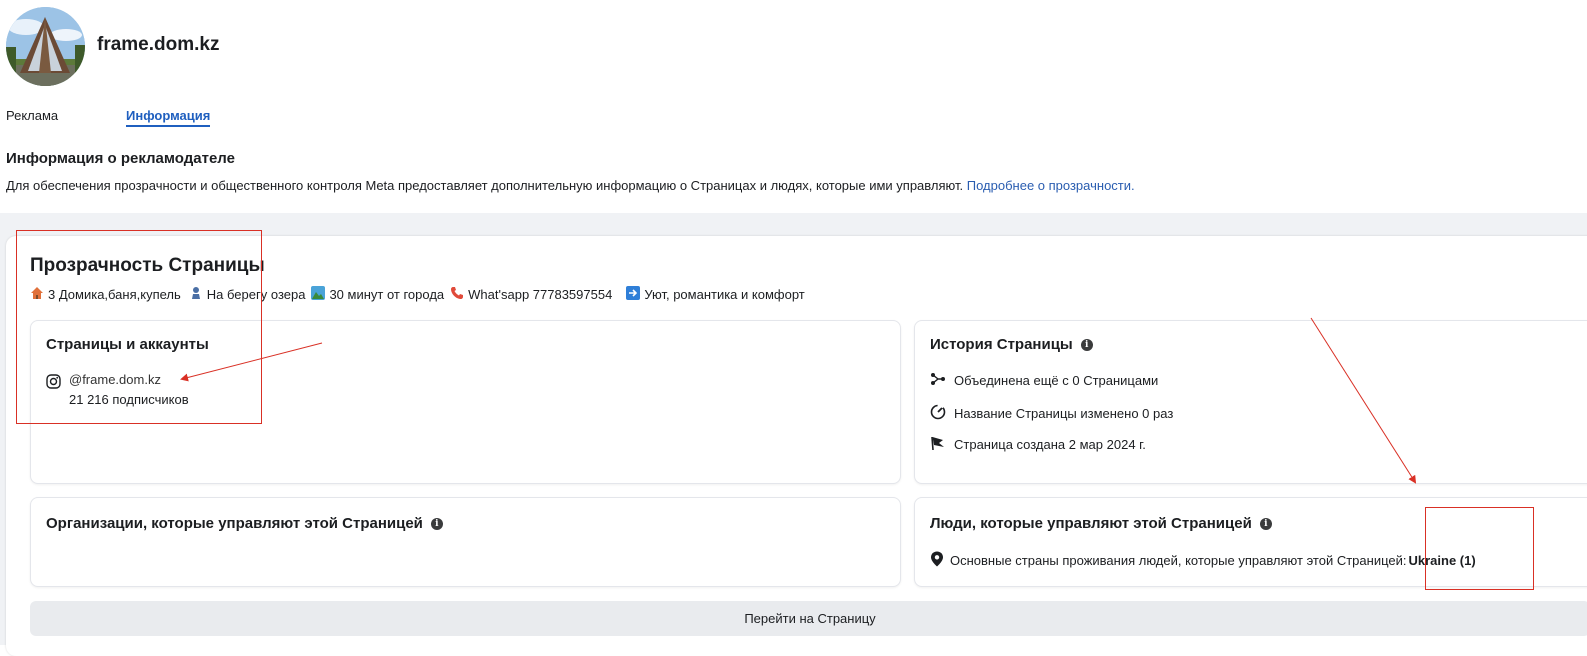 The image size is (1587, 656). Describe the element at coordinates (1363, 400) in the screenshot. I see `annotation-arrow-right` at that location.